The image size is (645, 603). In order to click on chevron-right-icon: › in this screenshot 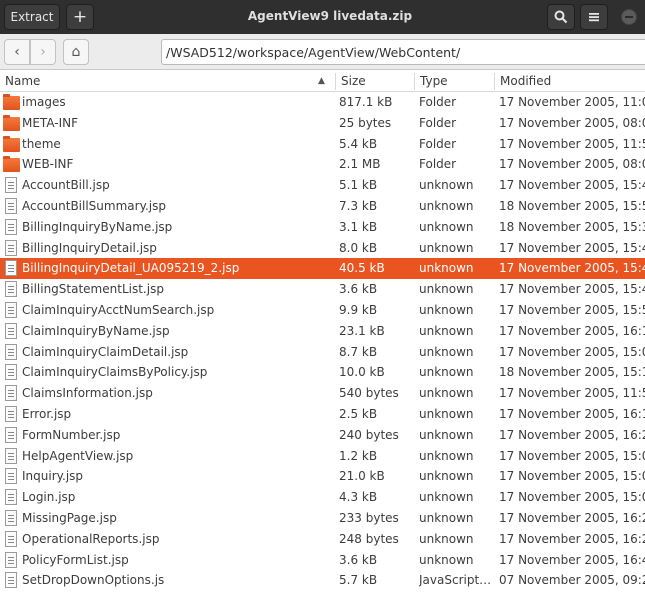, I will do `click(43, 52)`.